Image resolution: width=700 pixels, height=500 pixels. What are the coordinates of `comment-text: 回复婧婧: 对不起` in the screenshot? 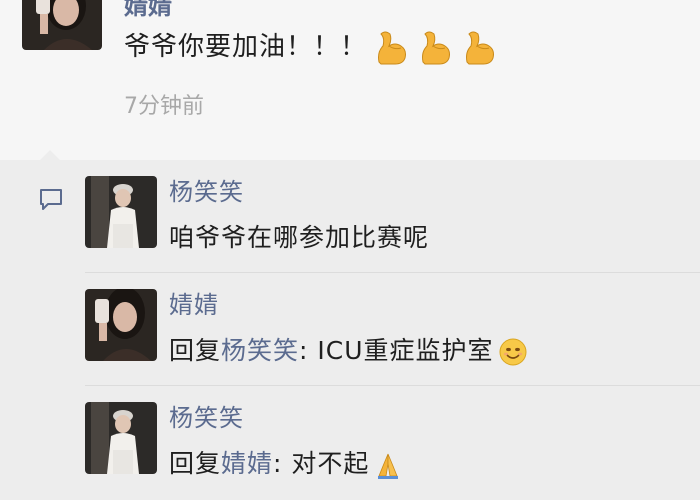 It's located at (286, 462).